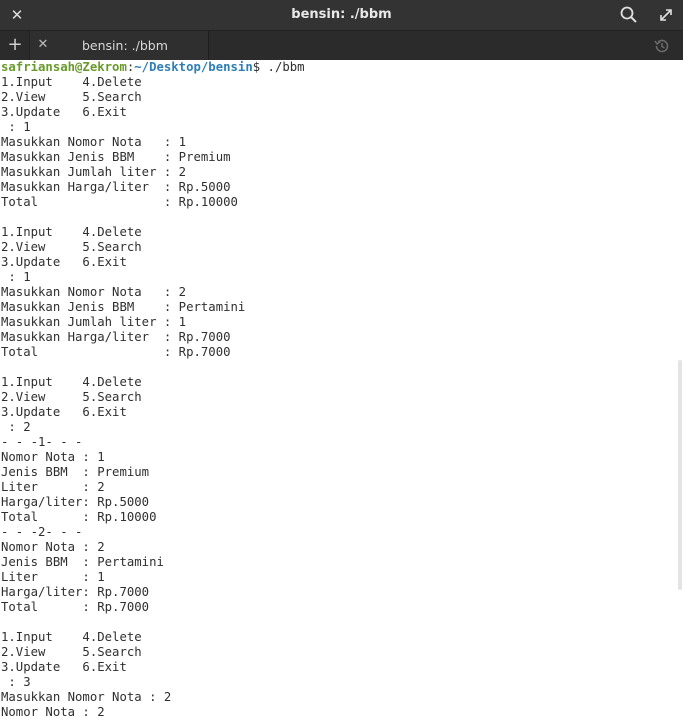 The width and height of the screenshot is (683, 723). Describe the element at coordinates (15, 45) in the screenshot. I see `new-tab-button: +` at that location.